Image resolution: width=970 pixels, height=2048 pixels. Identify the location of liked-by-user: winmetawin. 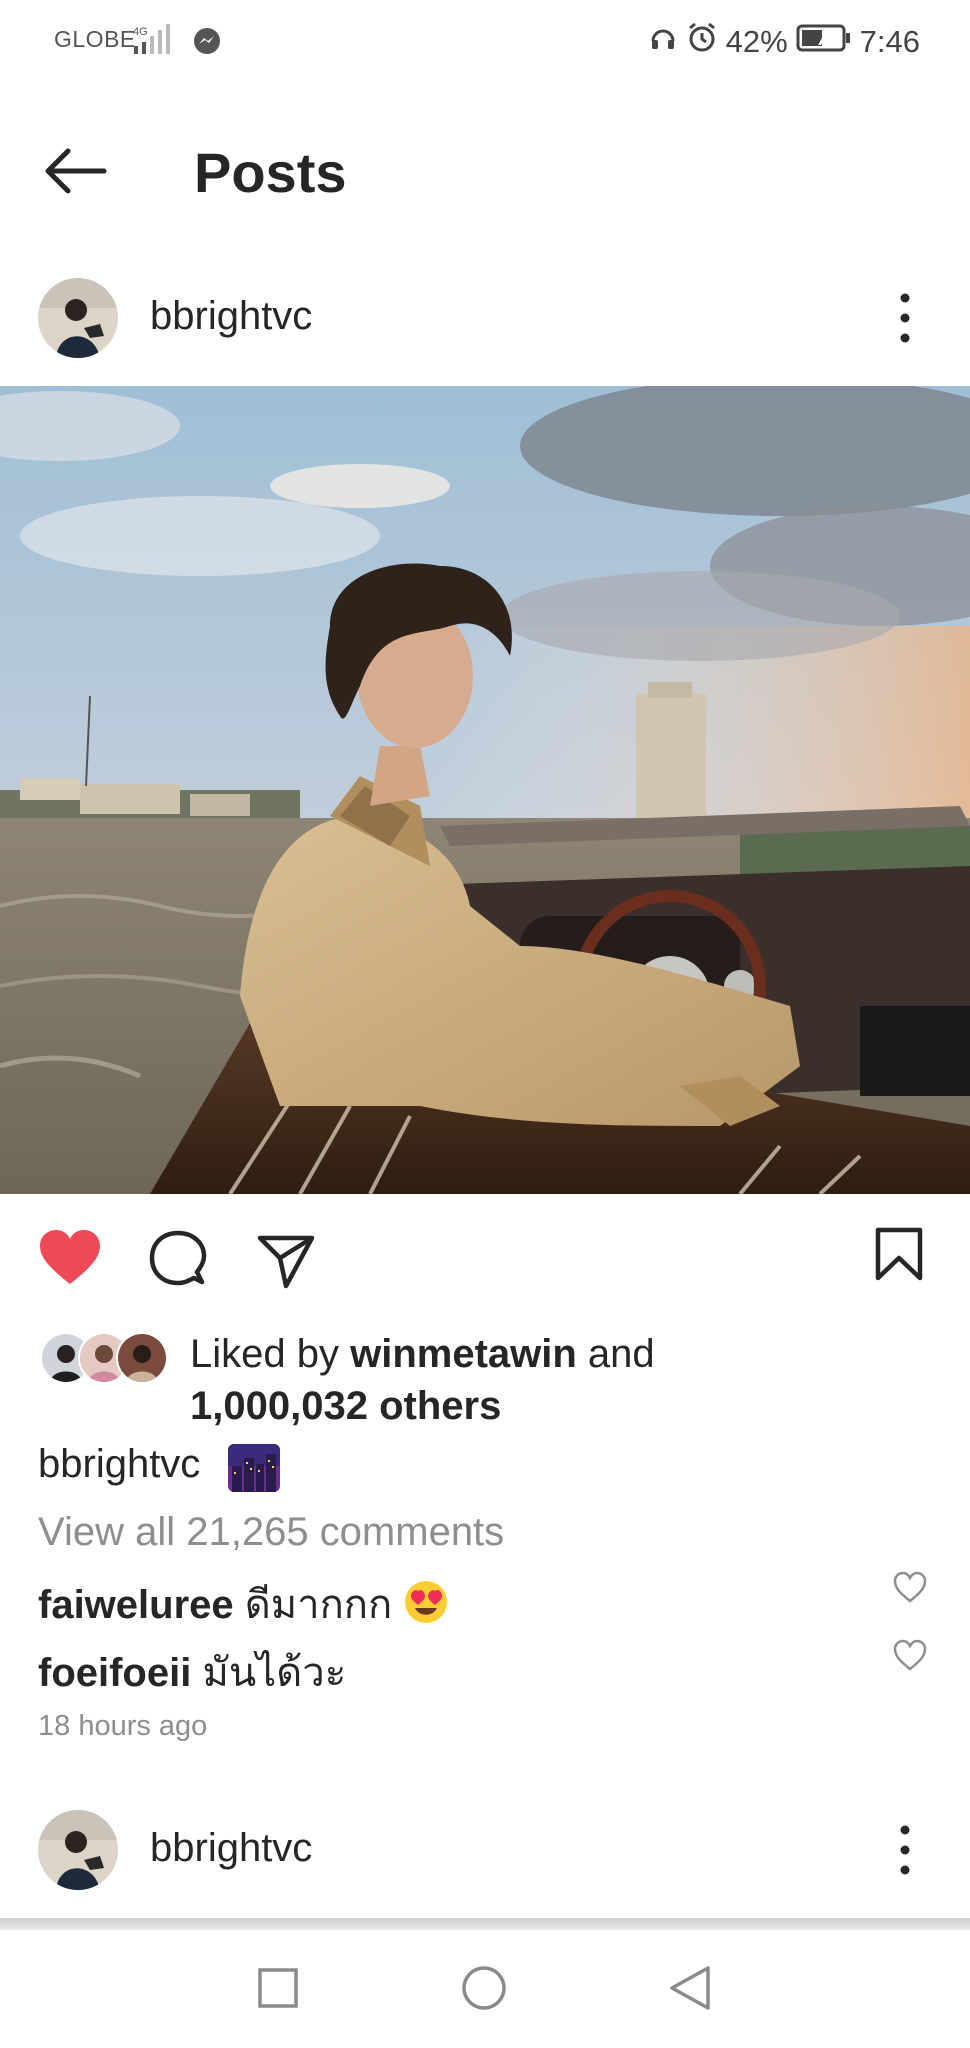
(463, 1354).